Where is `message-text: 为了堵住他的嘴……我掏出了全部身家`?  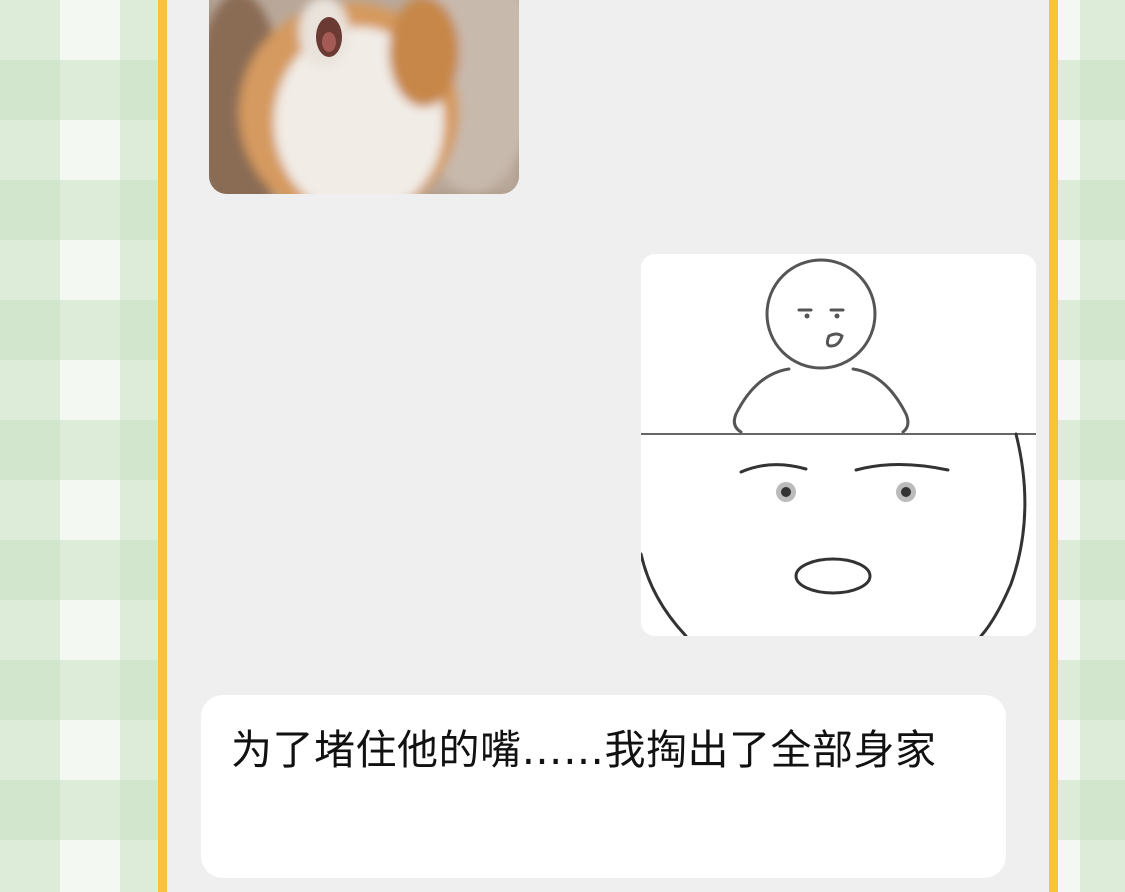 message-text: 为了堵住他的嘴……我掏出了全部身家 is located at coordinates (584, 750).